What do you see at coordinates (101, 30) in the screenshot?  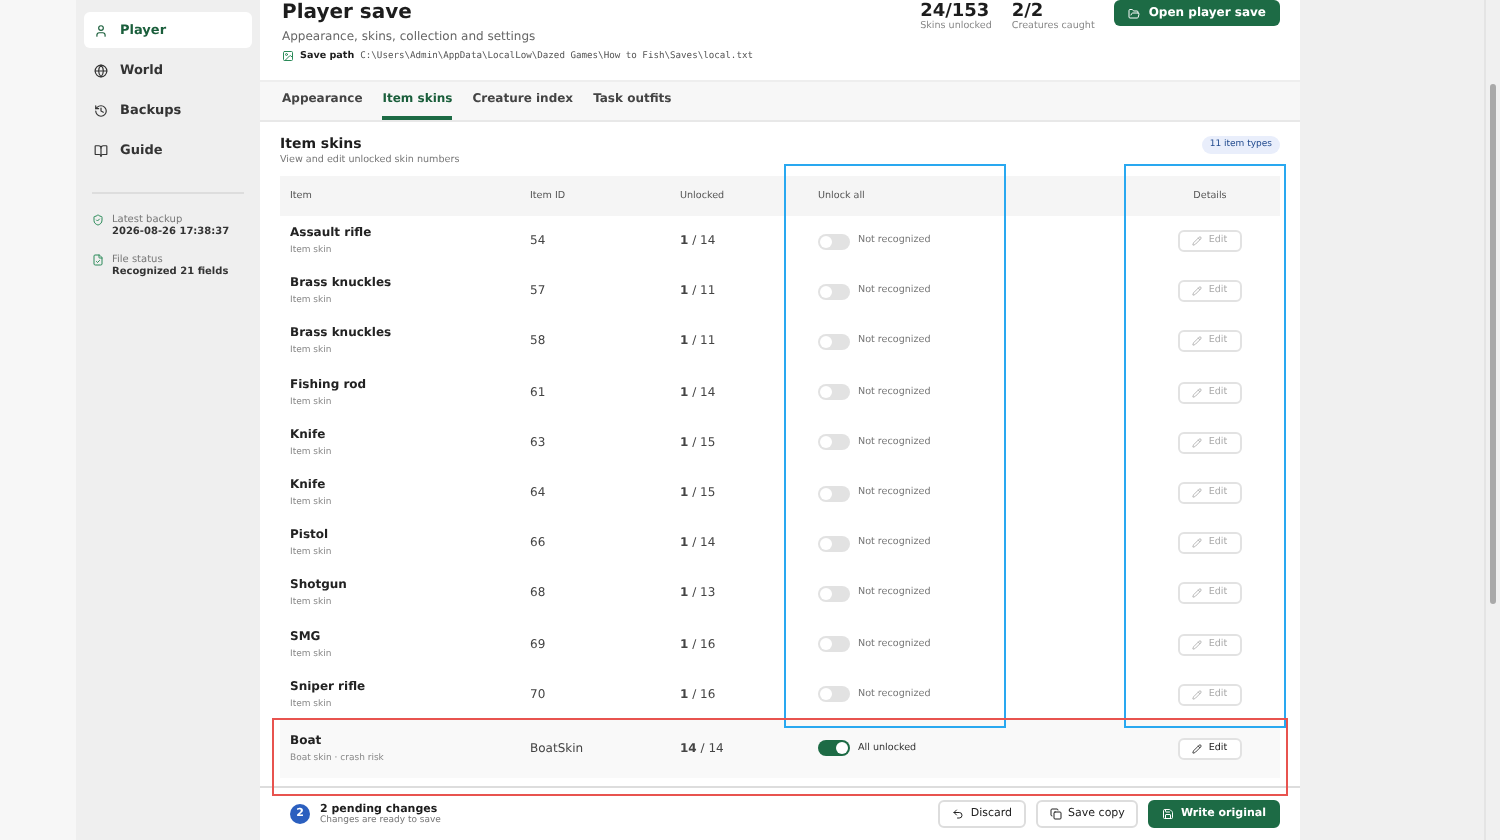 I see `user-icon` at bounding box center [101, 30].